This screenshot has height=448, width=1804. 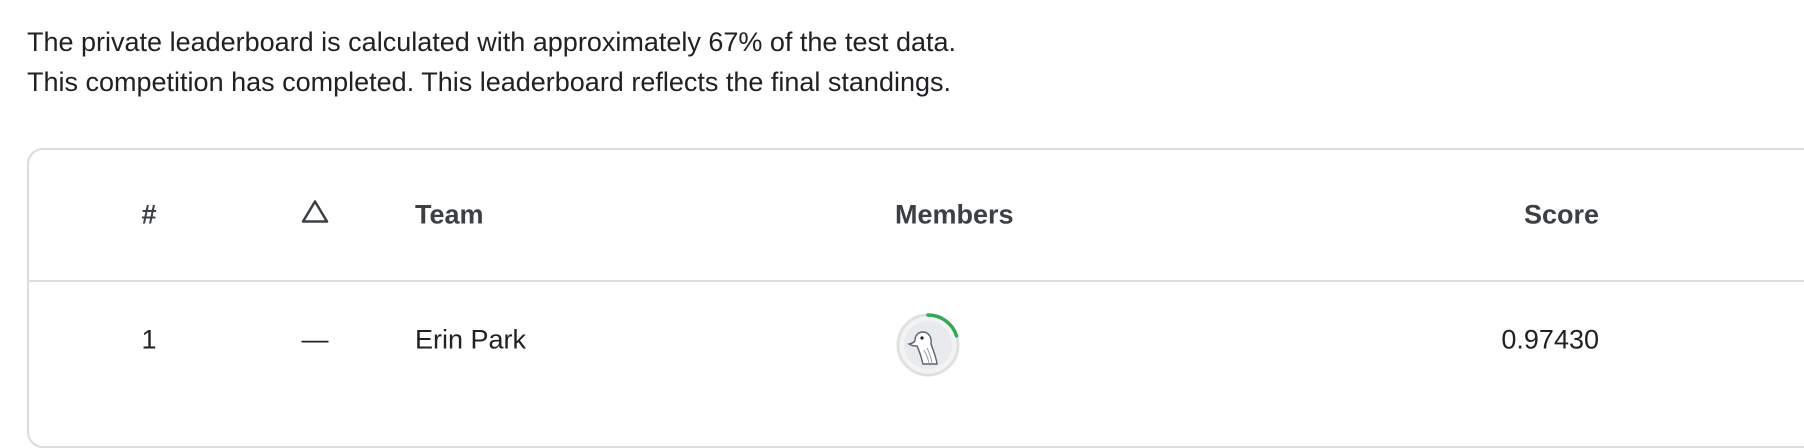 I want to click on column-header-team: Team, so click(x=449, y=215).